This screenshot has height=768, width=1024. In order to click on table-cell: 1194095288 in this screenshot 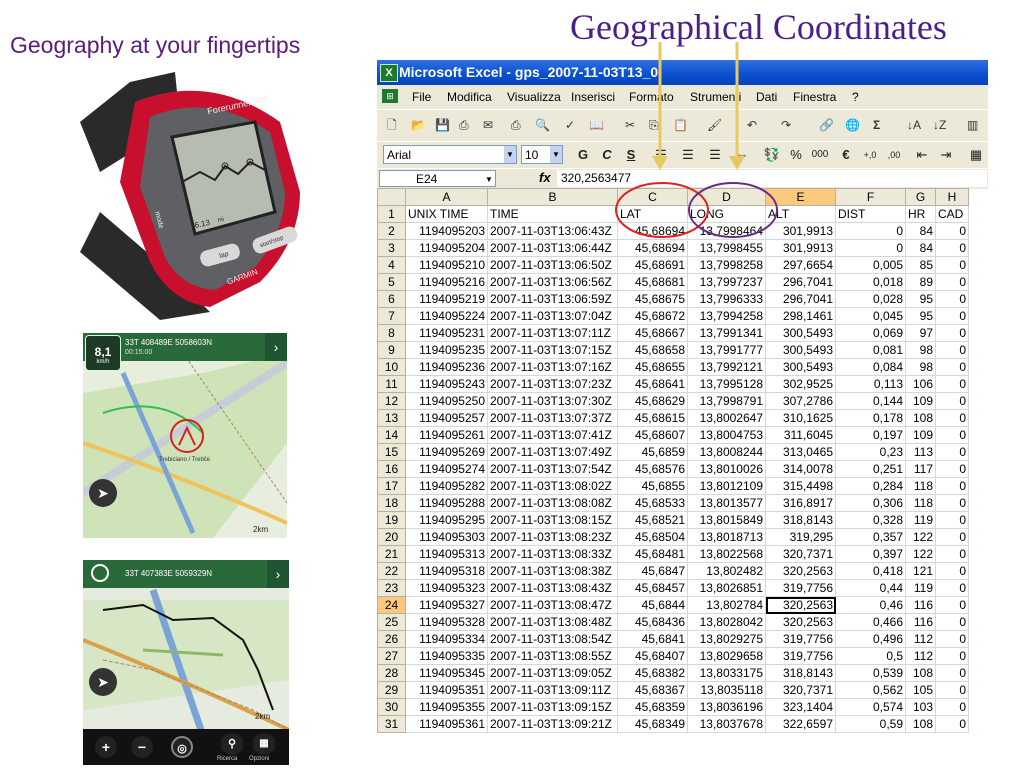, I will do `click(446, 503)`.